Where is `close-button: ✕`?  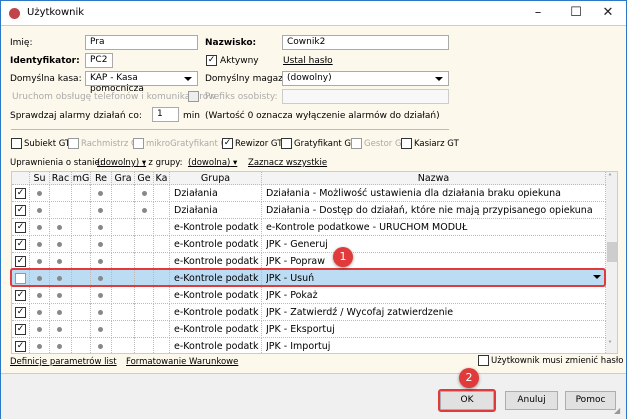
close-button: ✕ is located at coordinates (608, 13).